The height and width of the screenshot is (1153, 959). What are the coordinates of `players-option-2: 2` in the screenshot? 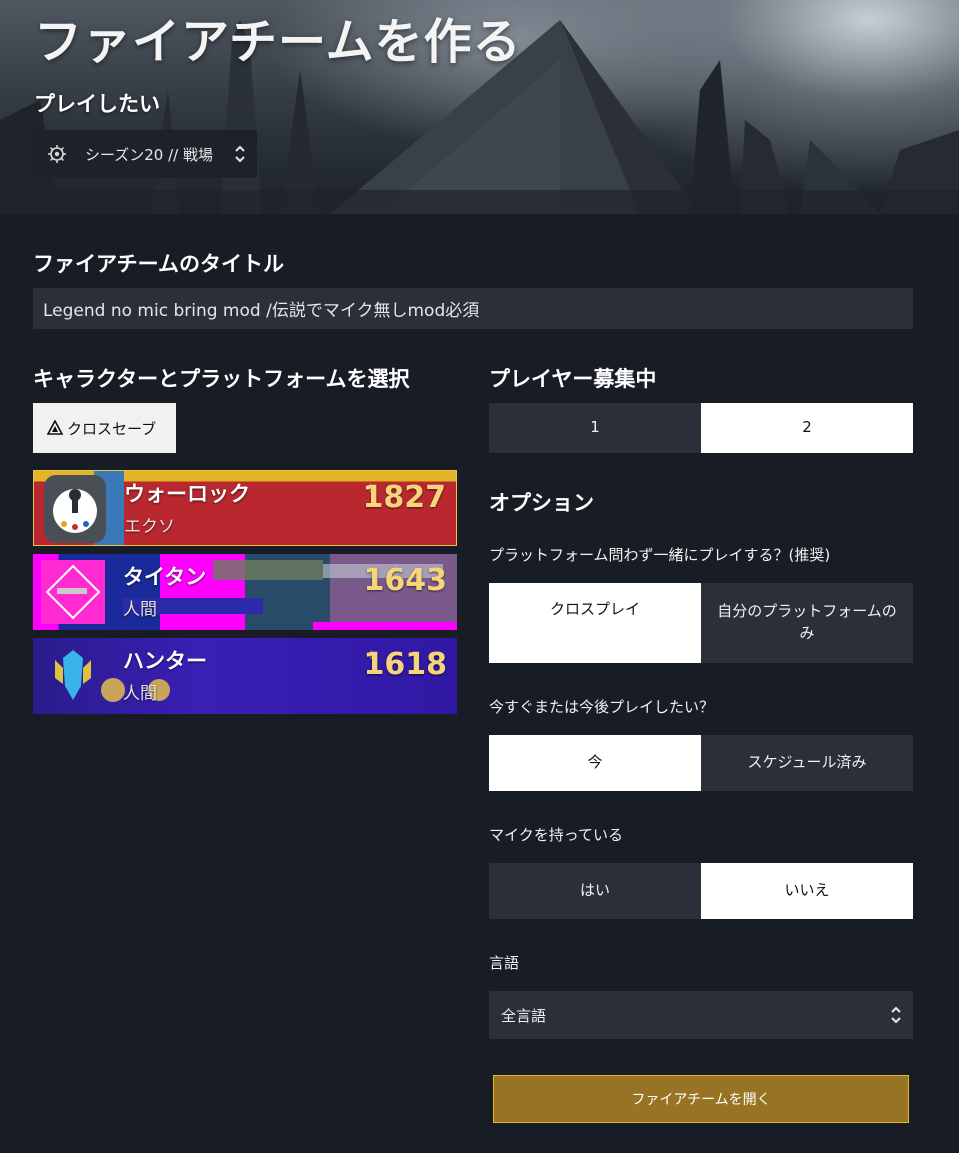 It's located at (807, 428).